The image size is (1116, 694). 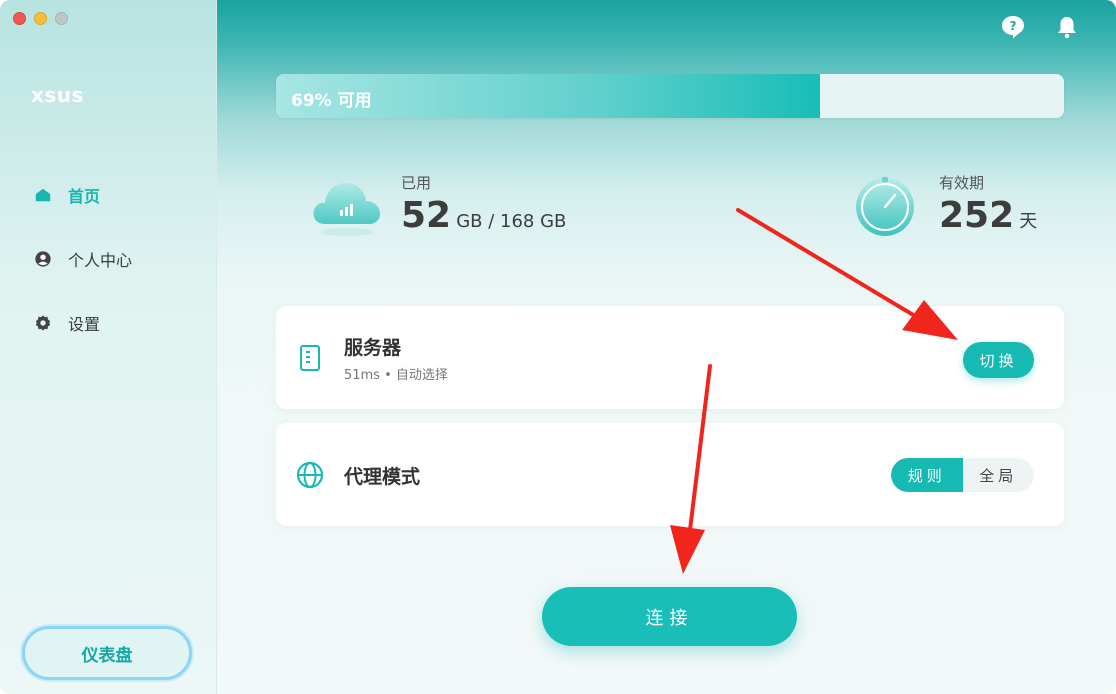 I want to click on proxy-mode-global: 全局, so click(x=999, y=475).